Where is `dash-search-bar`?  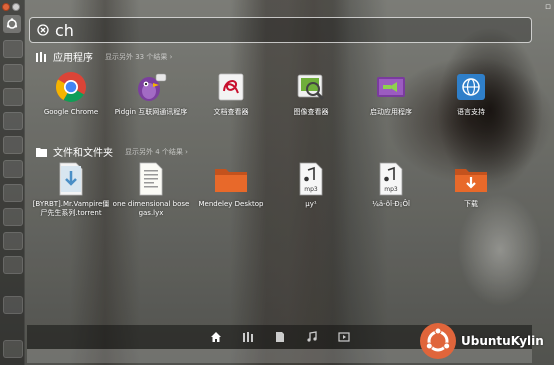 dash-search-bar is located at coordinates (280, 30).